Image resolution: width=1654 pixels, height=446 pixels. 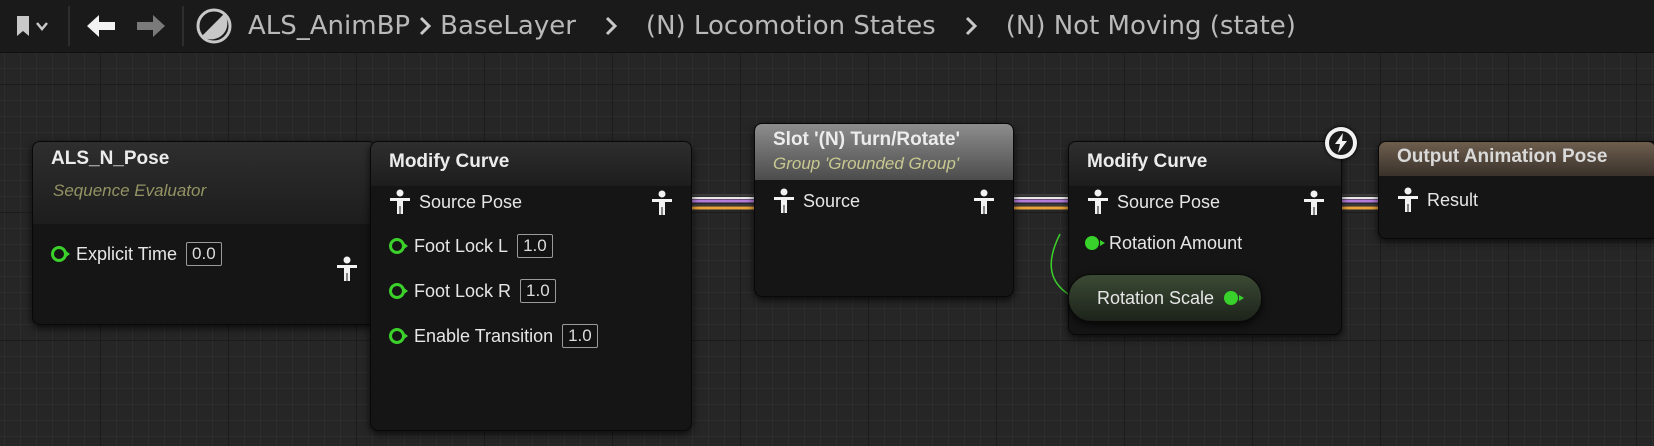 I want to click on rotation-amount-pin-row: Rotation Amount, so click(x=1163, y=243).